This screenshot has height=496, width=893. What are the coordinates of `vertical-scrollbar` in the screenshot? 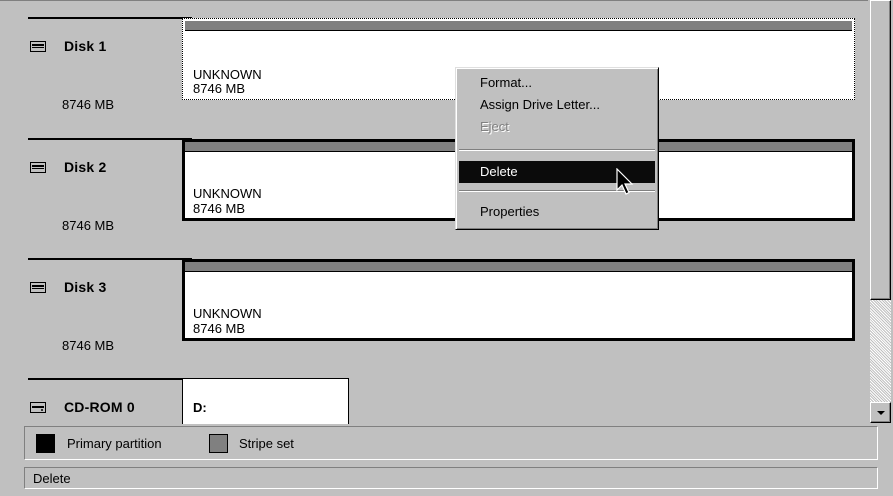 It's located at (880, 212).